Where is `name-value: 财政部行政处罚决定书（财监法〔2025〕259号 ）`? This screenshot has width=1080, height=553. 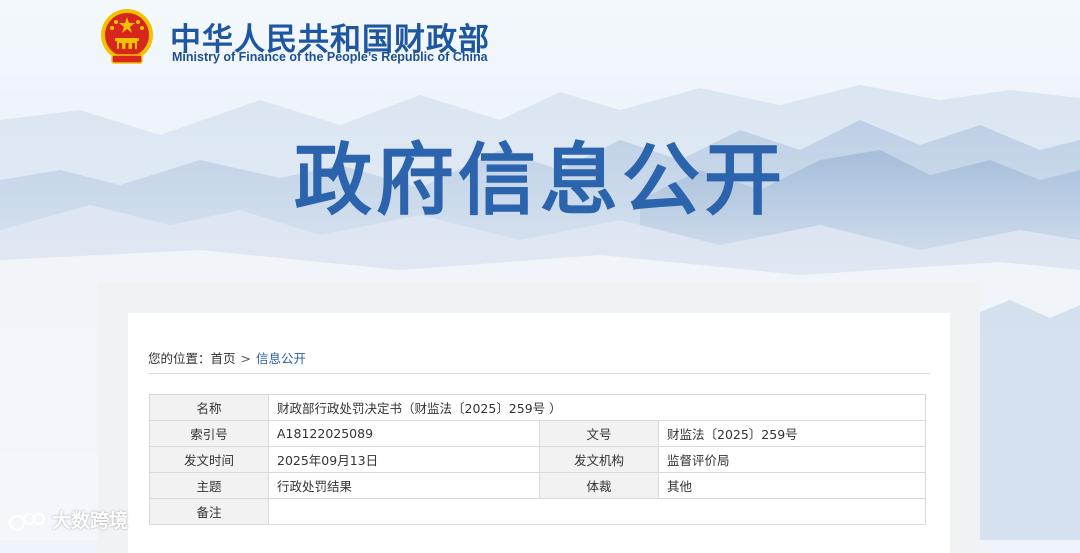
name-value: 财政部行政处罚决定书（财监法〔2025〕259号 ） is located at coordinates (597, 407).